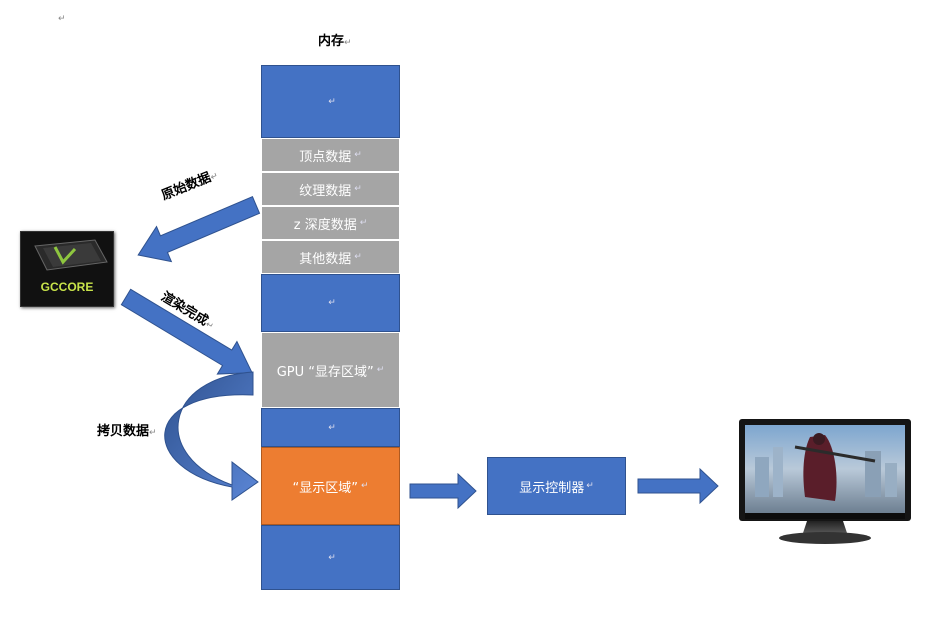 This screenshot has height=624, width=945. I want to click on gpu-chip: GCCORE, so click(67, 269).